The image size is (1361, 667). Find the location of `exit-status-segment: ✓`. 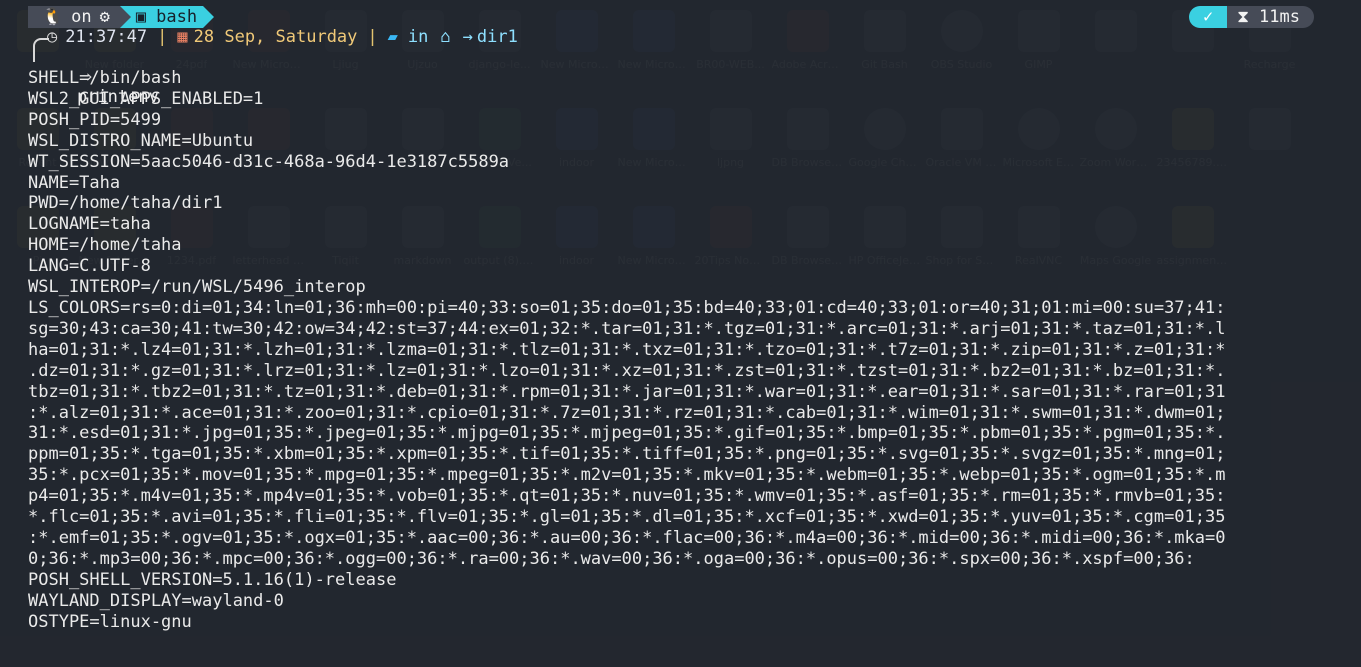

exit-status-segment: ✓ is located at coordinates (1208, 17).